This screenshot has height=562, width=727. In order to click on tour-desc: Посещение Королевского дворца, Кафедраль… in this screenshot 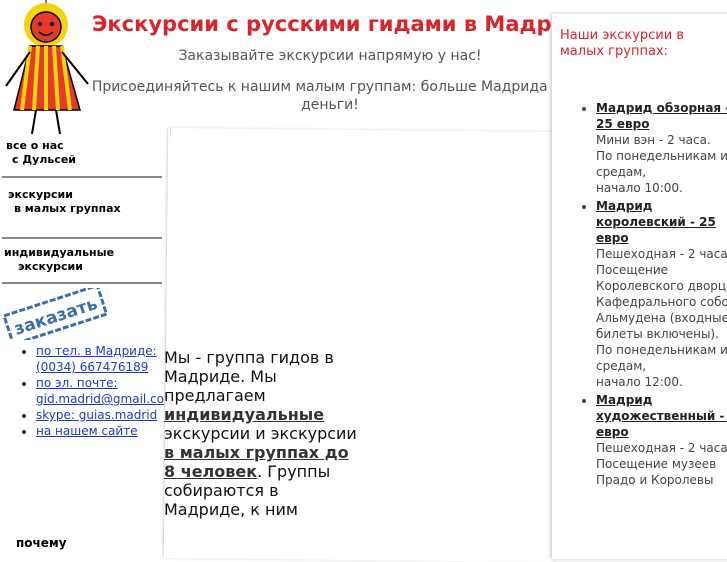, I will do `click(661, 302)`.